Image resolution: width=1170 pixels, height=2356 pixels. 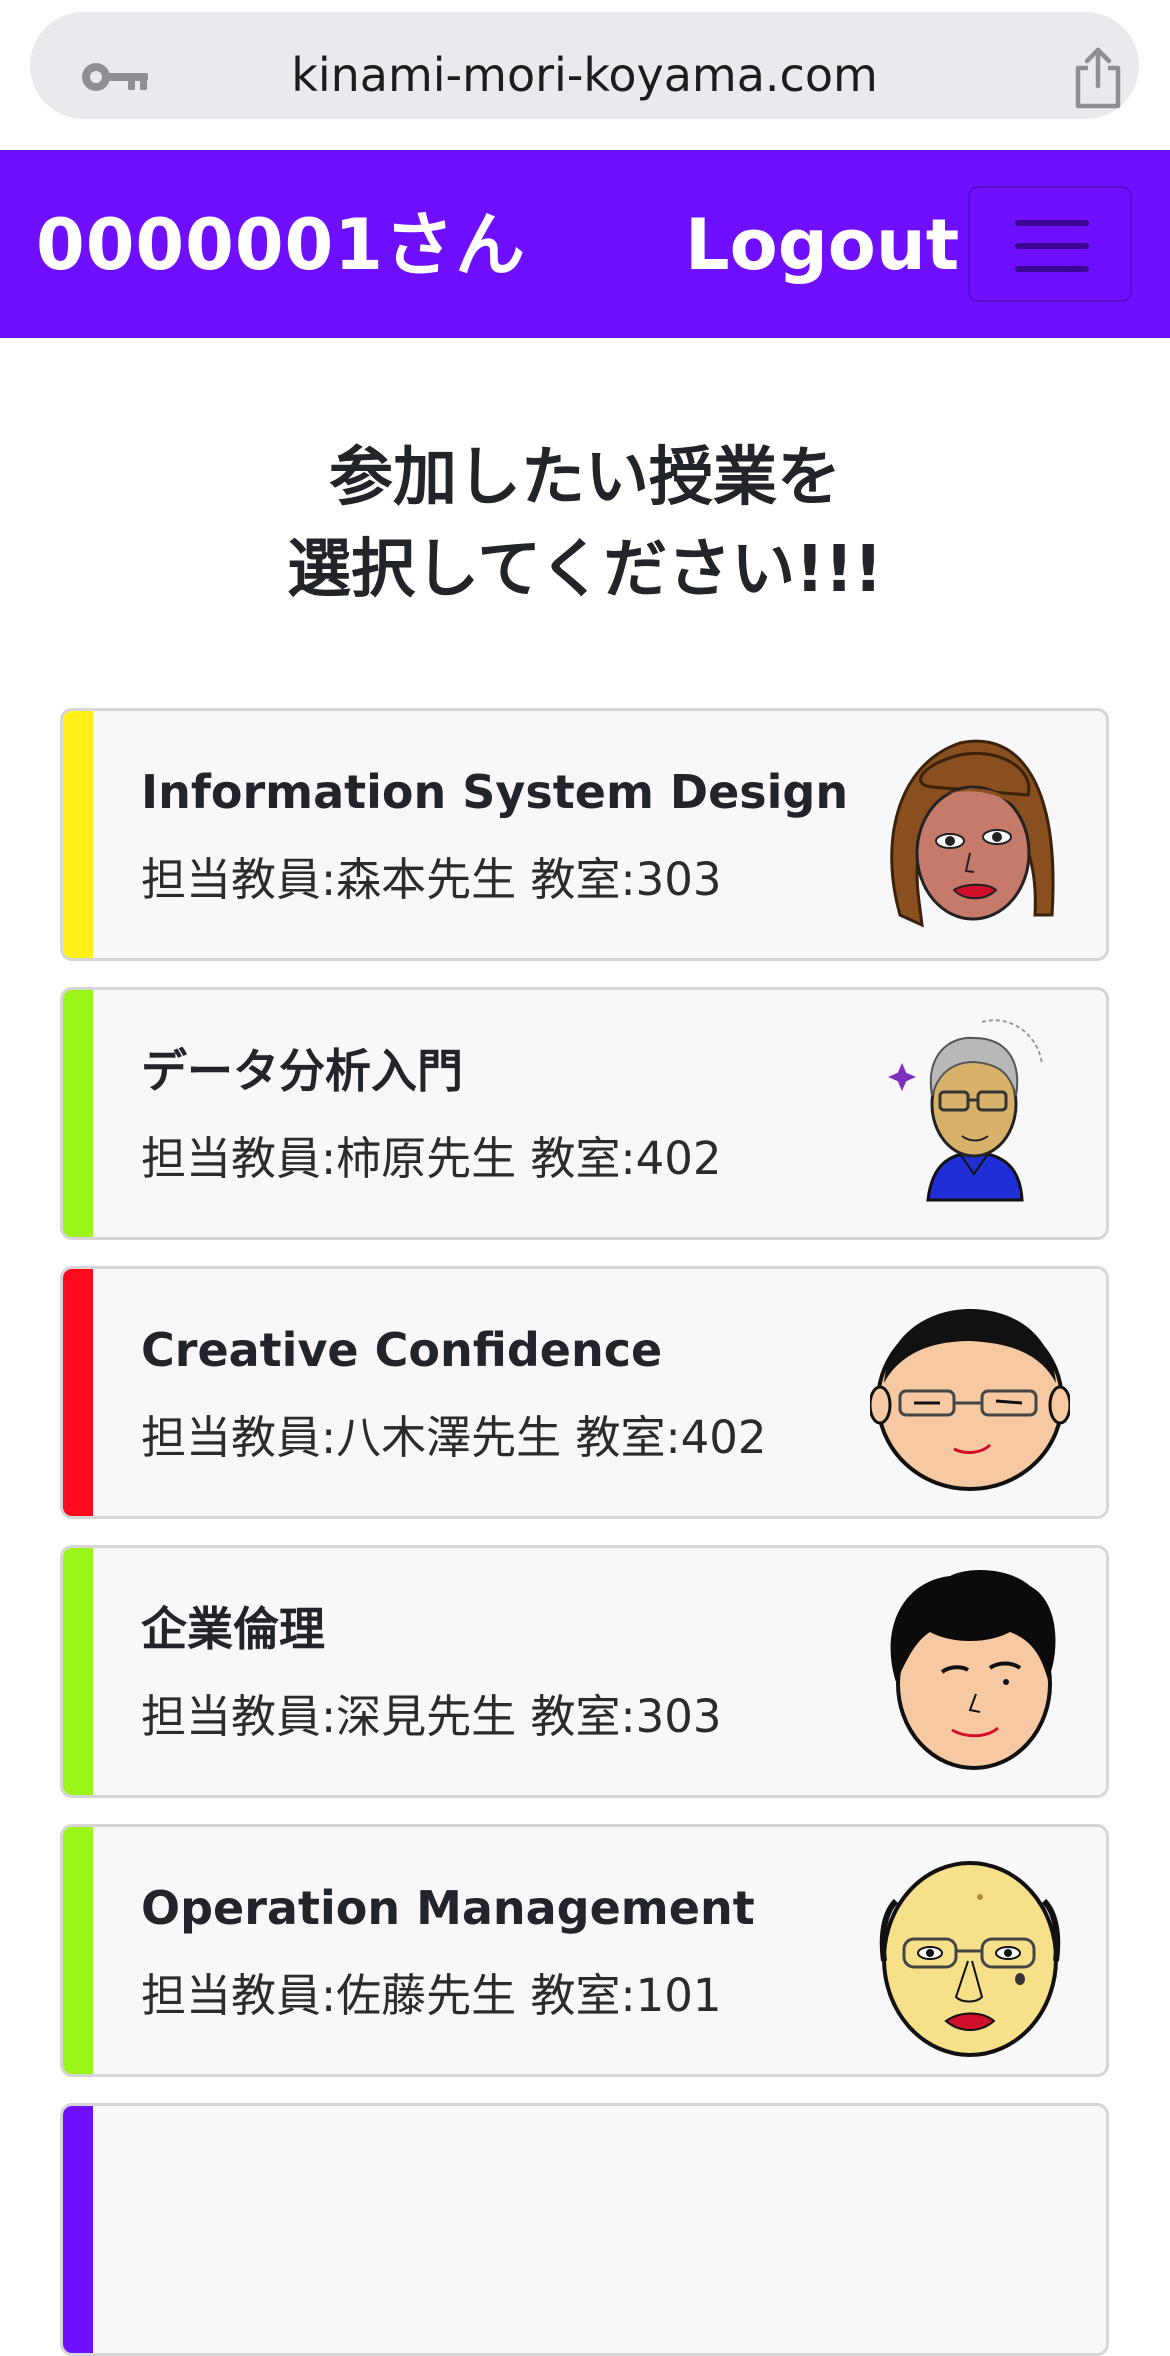 What do you see at coordinates (972, 833) in the screenshot?
I see `teacher-avatar-long-brown-hair` at bounding box center [972, 833].